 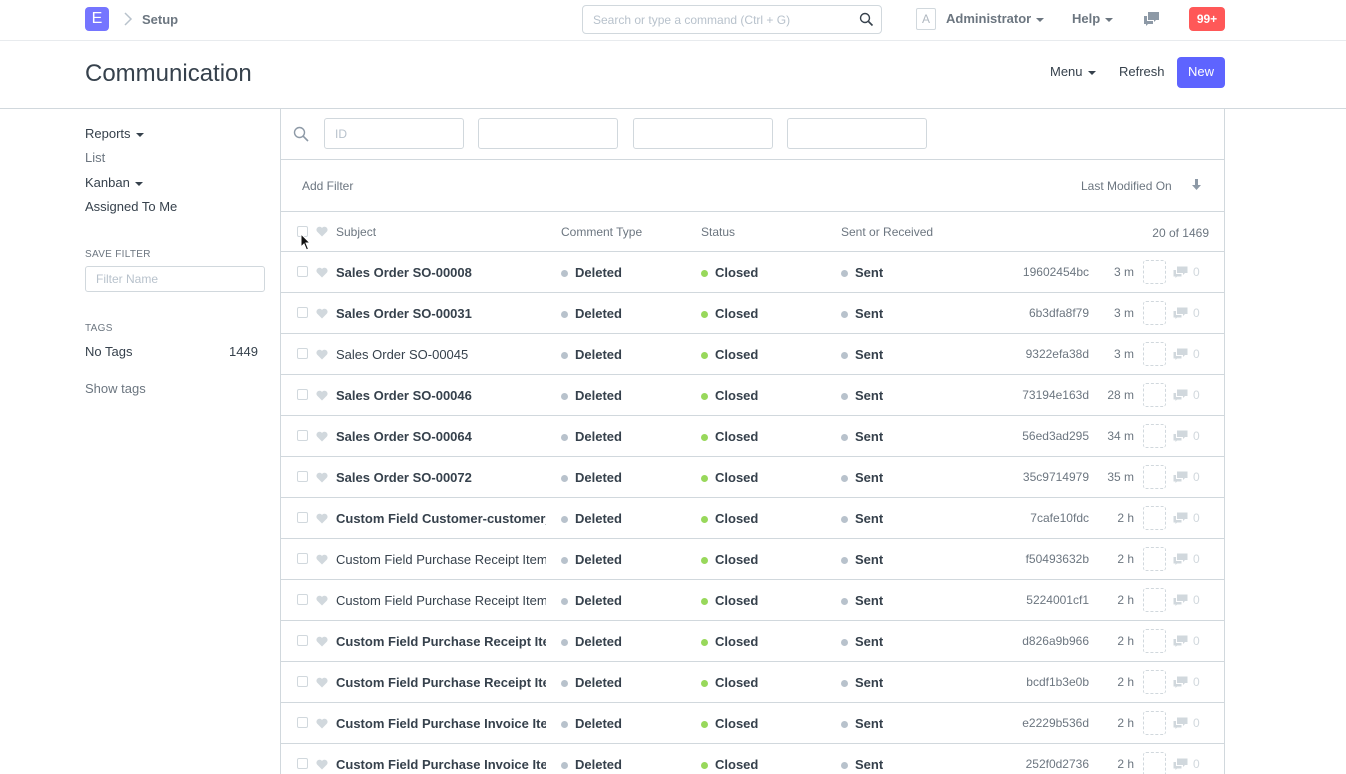 What do you see at coordinates (441, 518) in the screenshot?
I see `row-subject-link: Custom Field Customer-customer_i` at bounding box center [441, 518].